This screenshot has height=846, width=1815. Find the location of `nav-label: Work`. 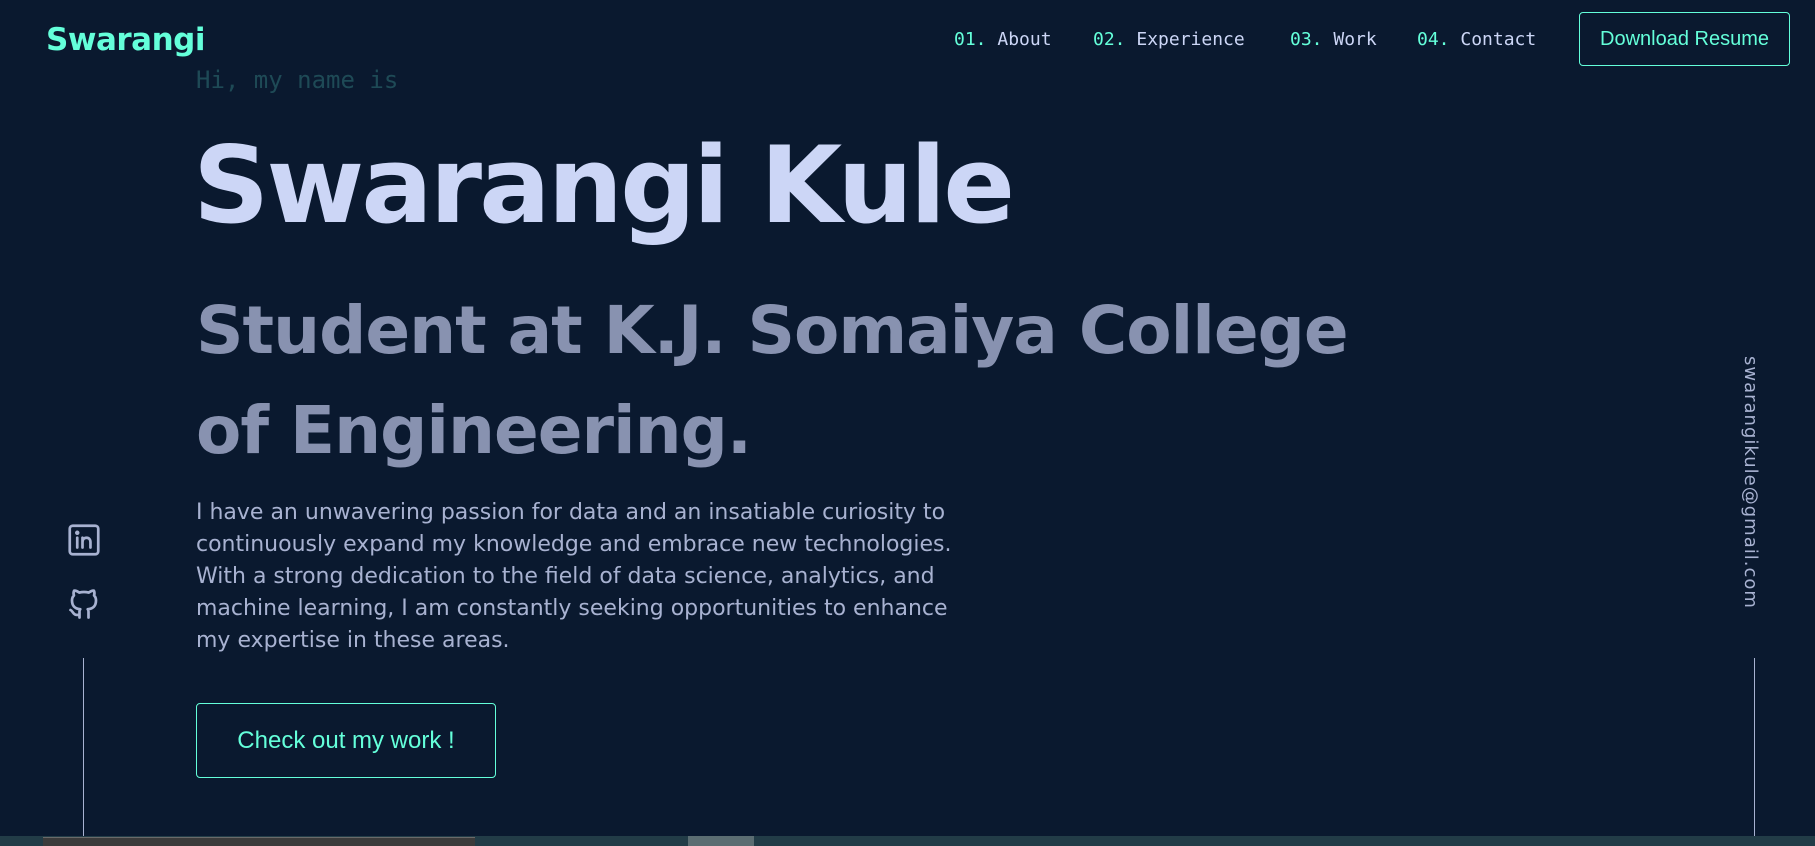

nav-label: Work is located at coordinates (1355, 39).